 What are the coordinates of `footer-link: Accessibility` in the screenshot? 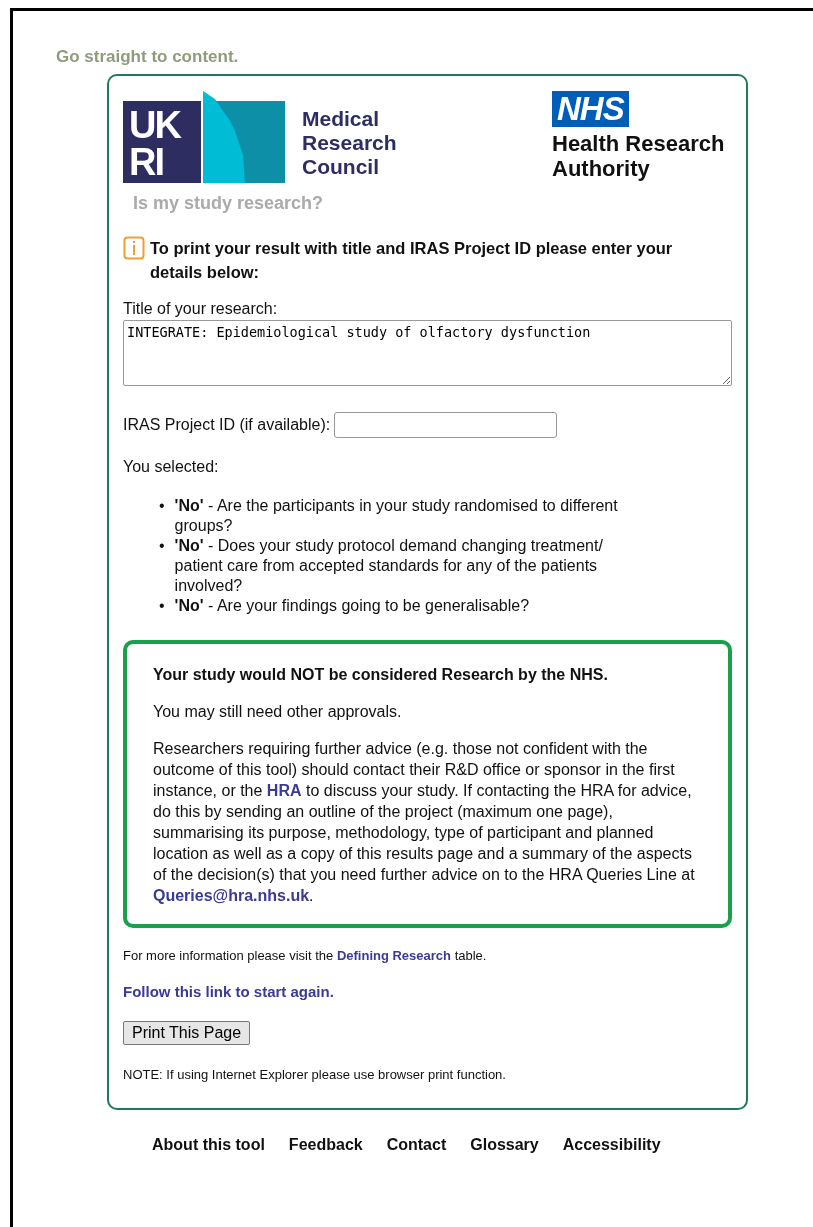 It's located at (611, 1145).